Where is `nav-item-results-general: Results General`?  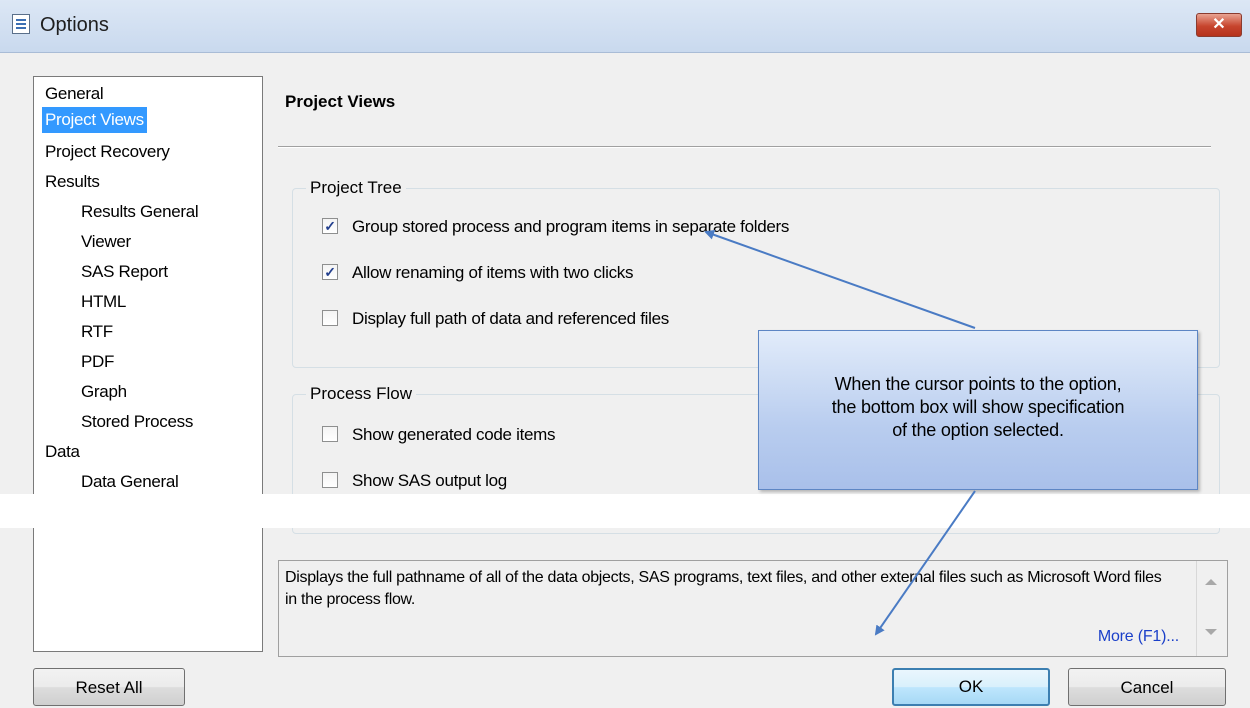 nav-item-results-general: Results General is located at coordinates (139, 212).